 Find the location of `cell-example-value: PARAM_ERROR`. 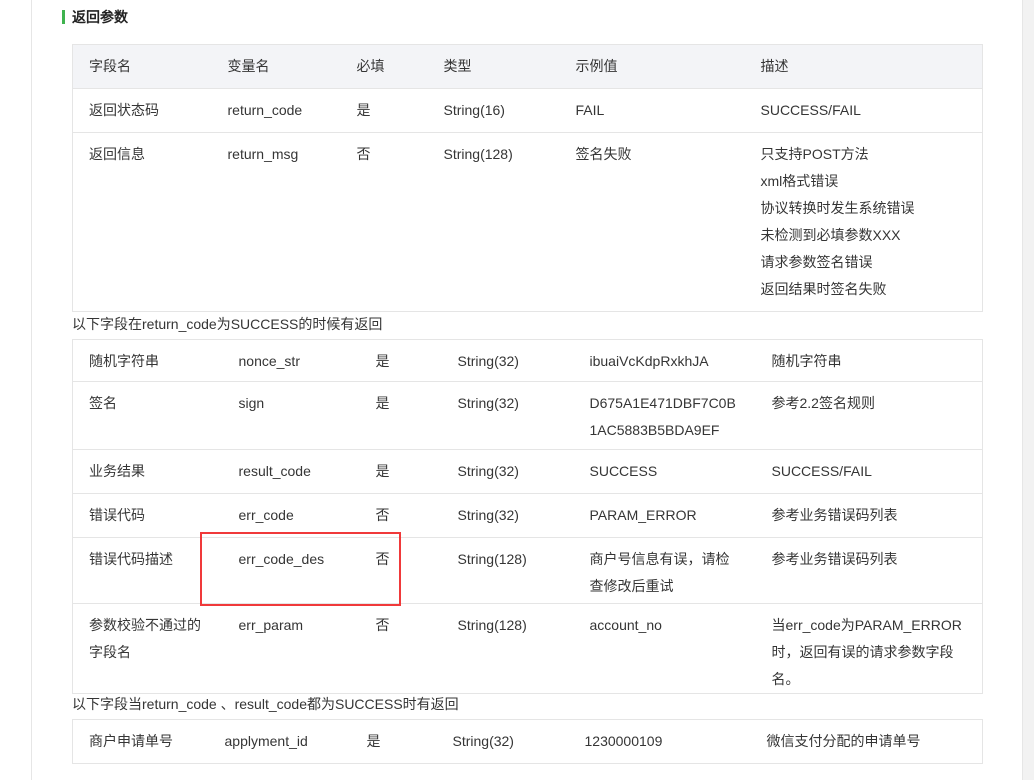

cell-example-value: PARAM_ERROR is located at coordinates (664, 515).